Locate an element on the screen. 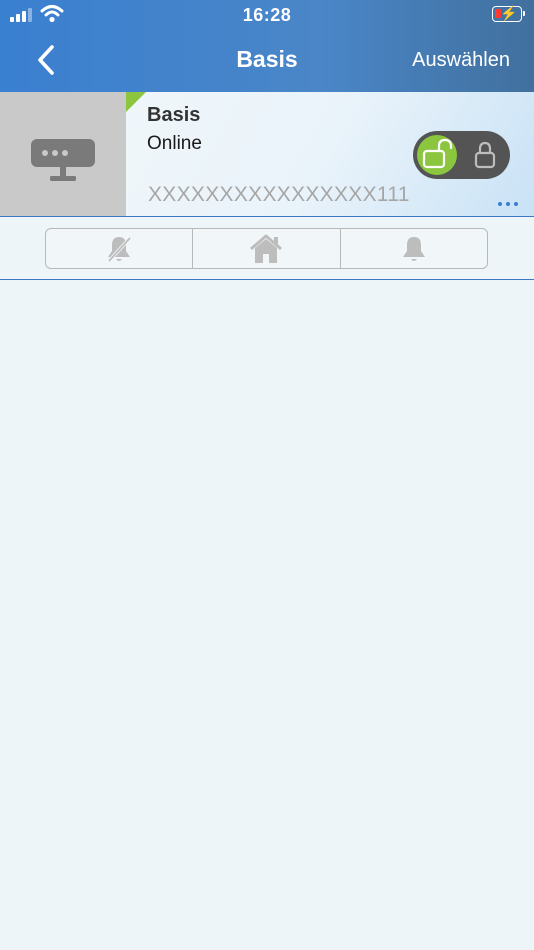  status-time: 16:28 is located at coordinates (267, 15).